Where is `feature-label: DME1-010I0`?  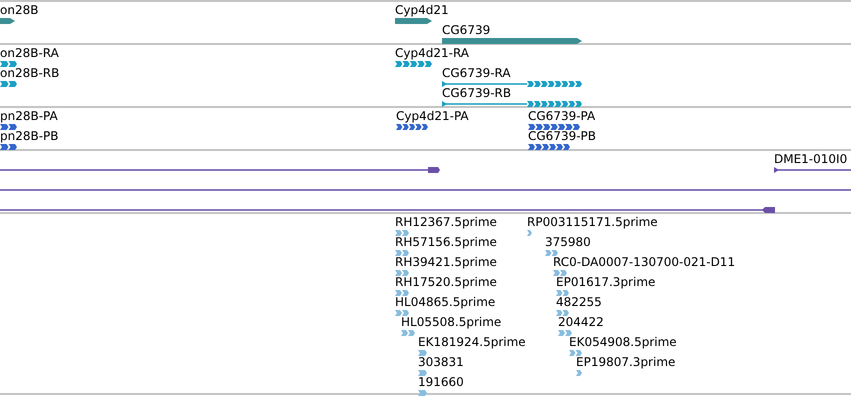
feature-label: DME1-010I0 is located at coordinates (811, 159).